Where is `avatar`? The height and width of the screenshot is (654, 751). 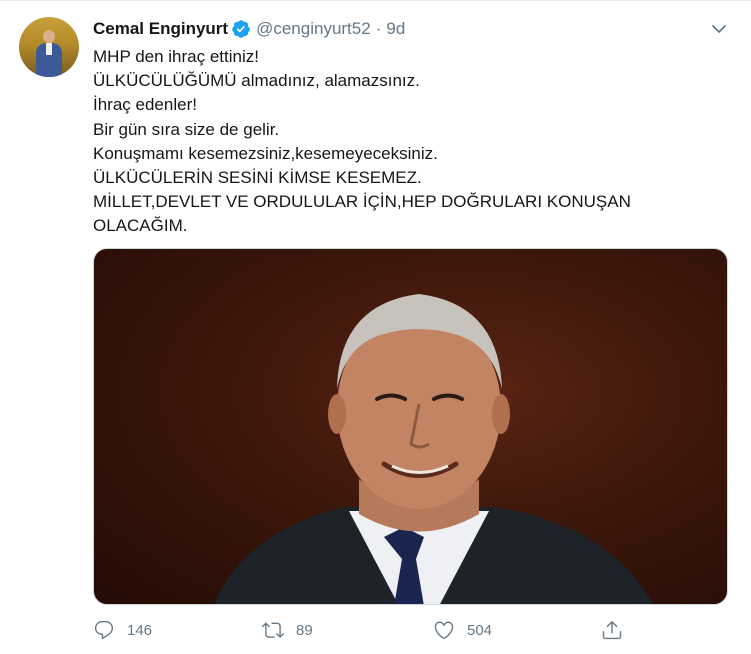
avatar is located at coordinates (49, 47).